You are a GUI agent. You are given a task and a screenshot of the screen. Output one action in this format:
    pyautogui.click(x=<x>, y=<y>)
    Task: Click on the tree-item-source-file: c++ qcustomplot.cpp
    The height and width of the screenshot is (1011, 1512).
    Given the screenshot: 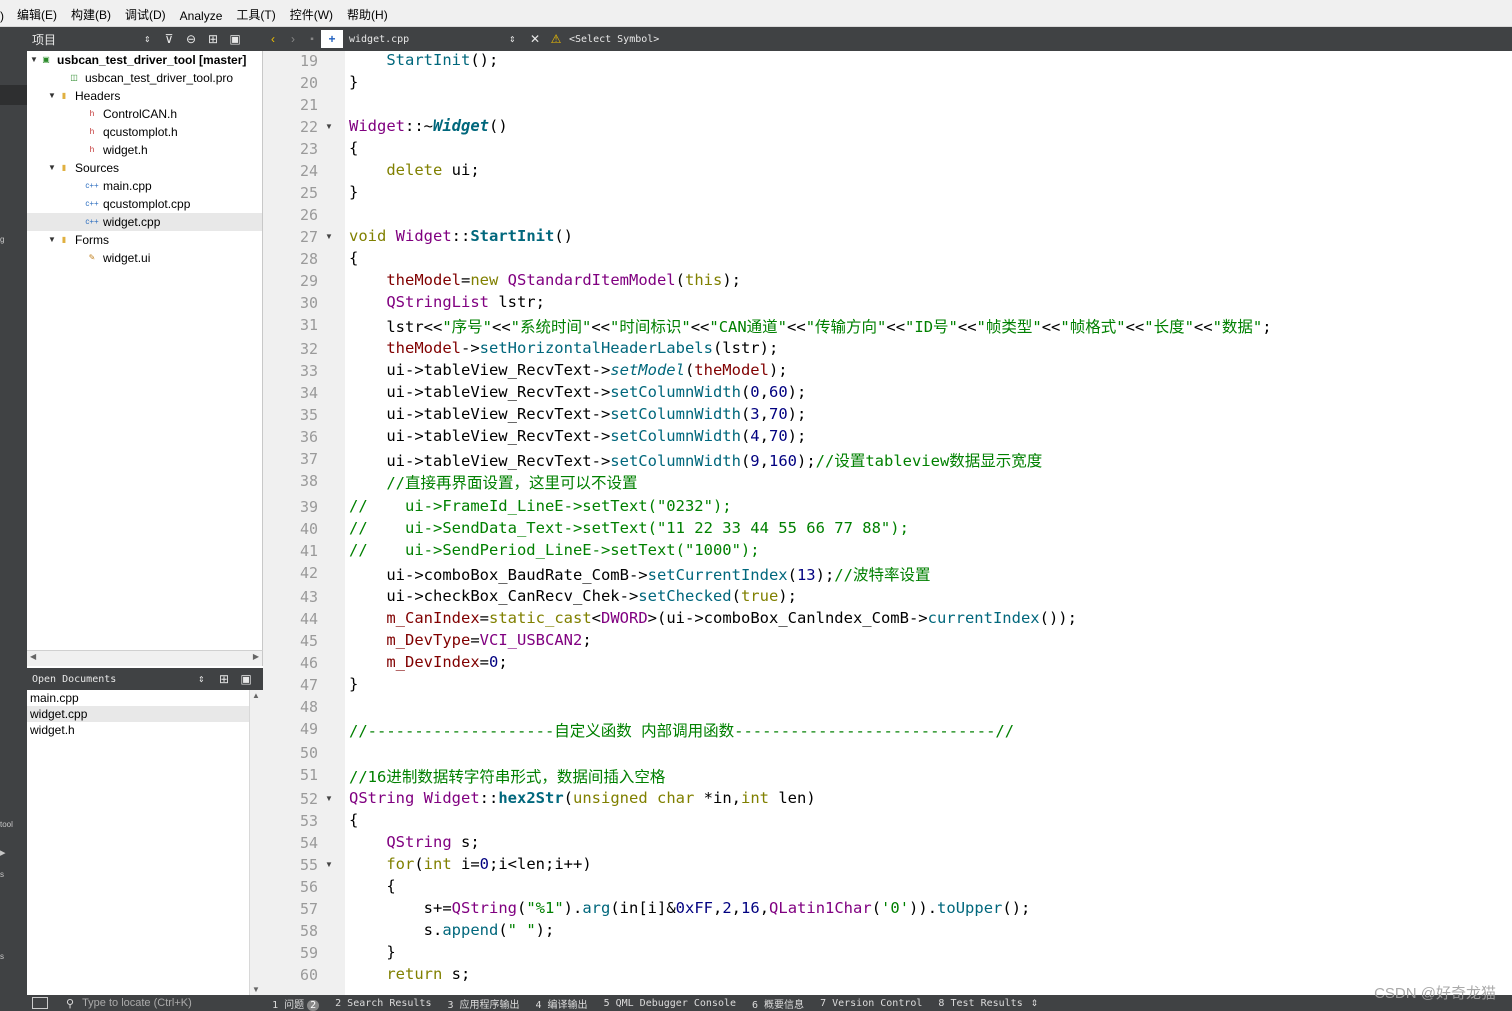 What is the action you would take?
    pyautogui.click(x=137, y=204)
    